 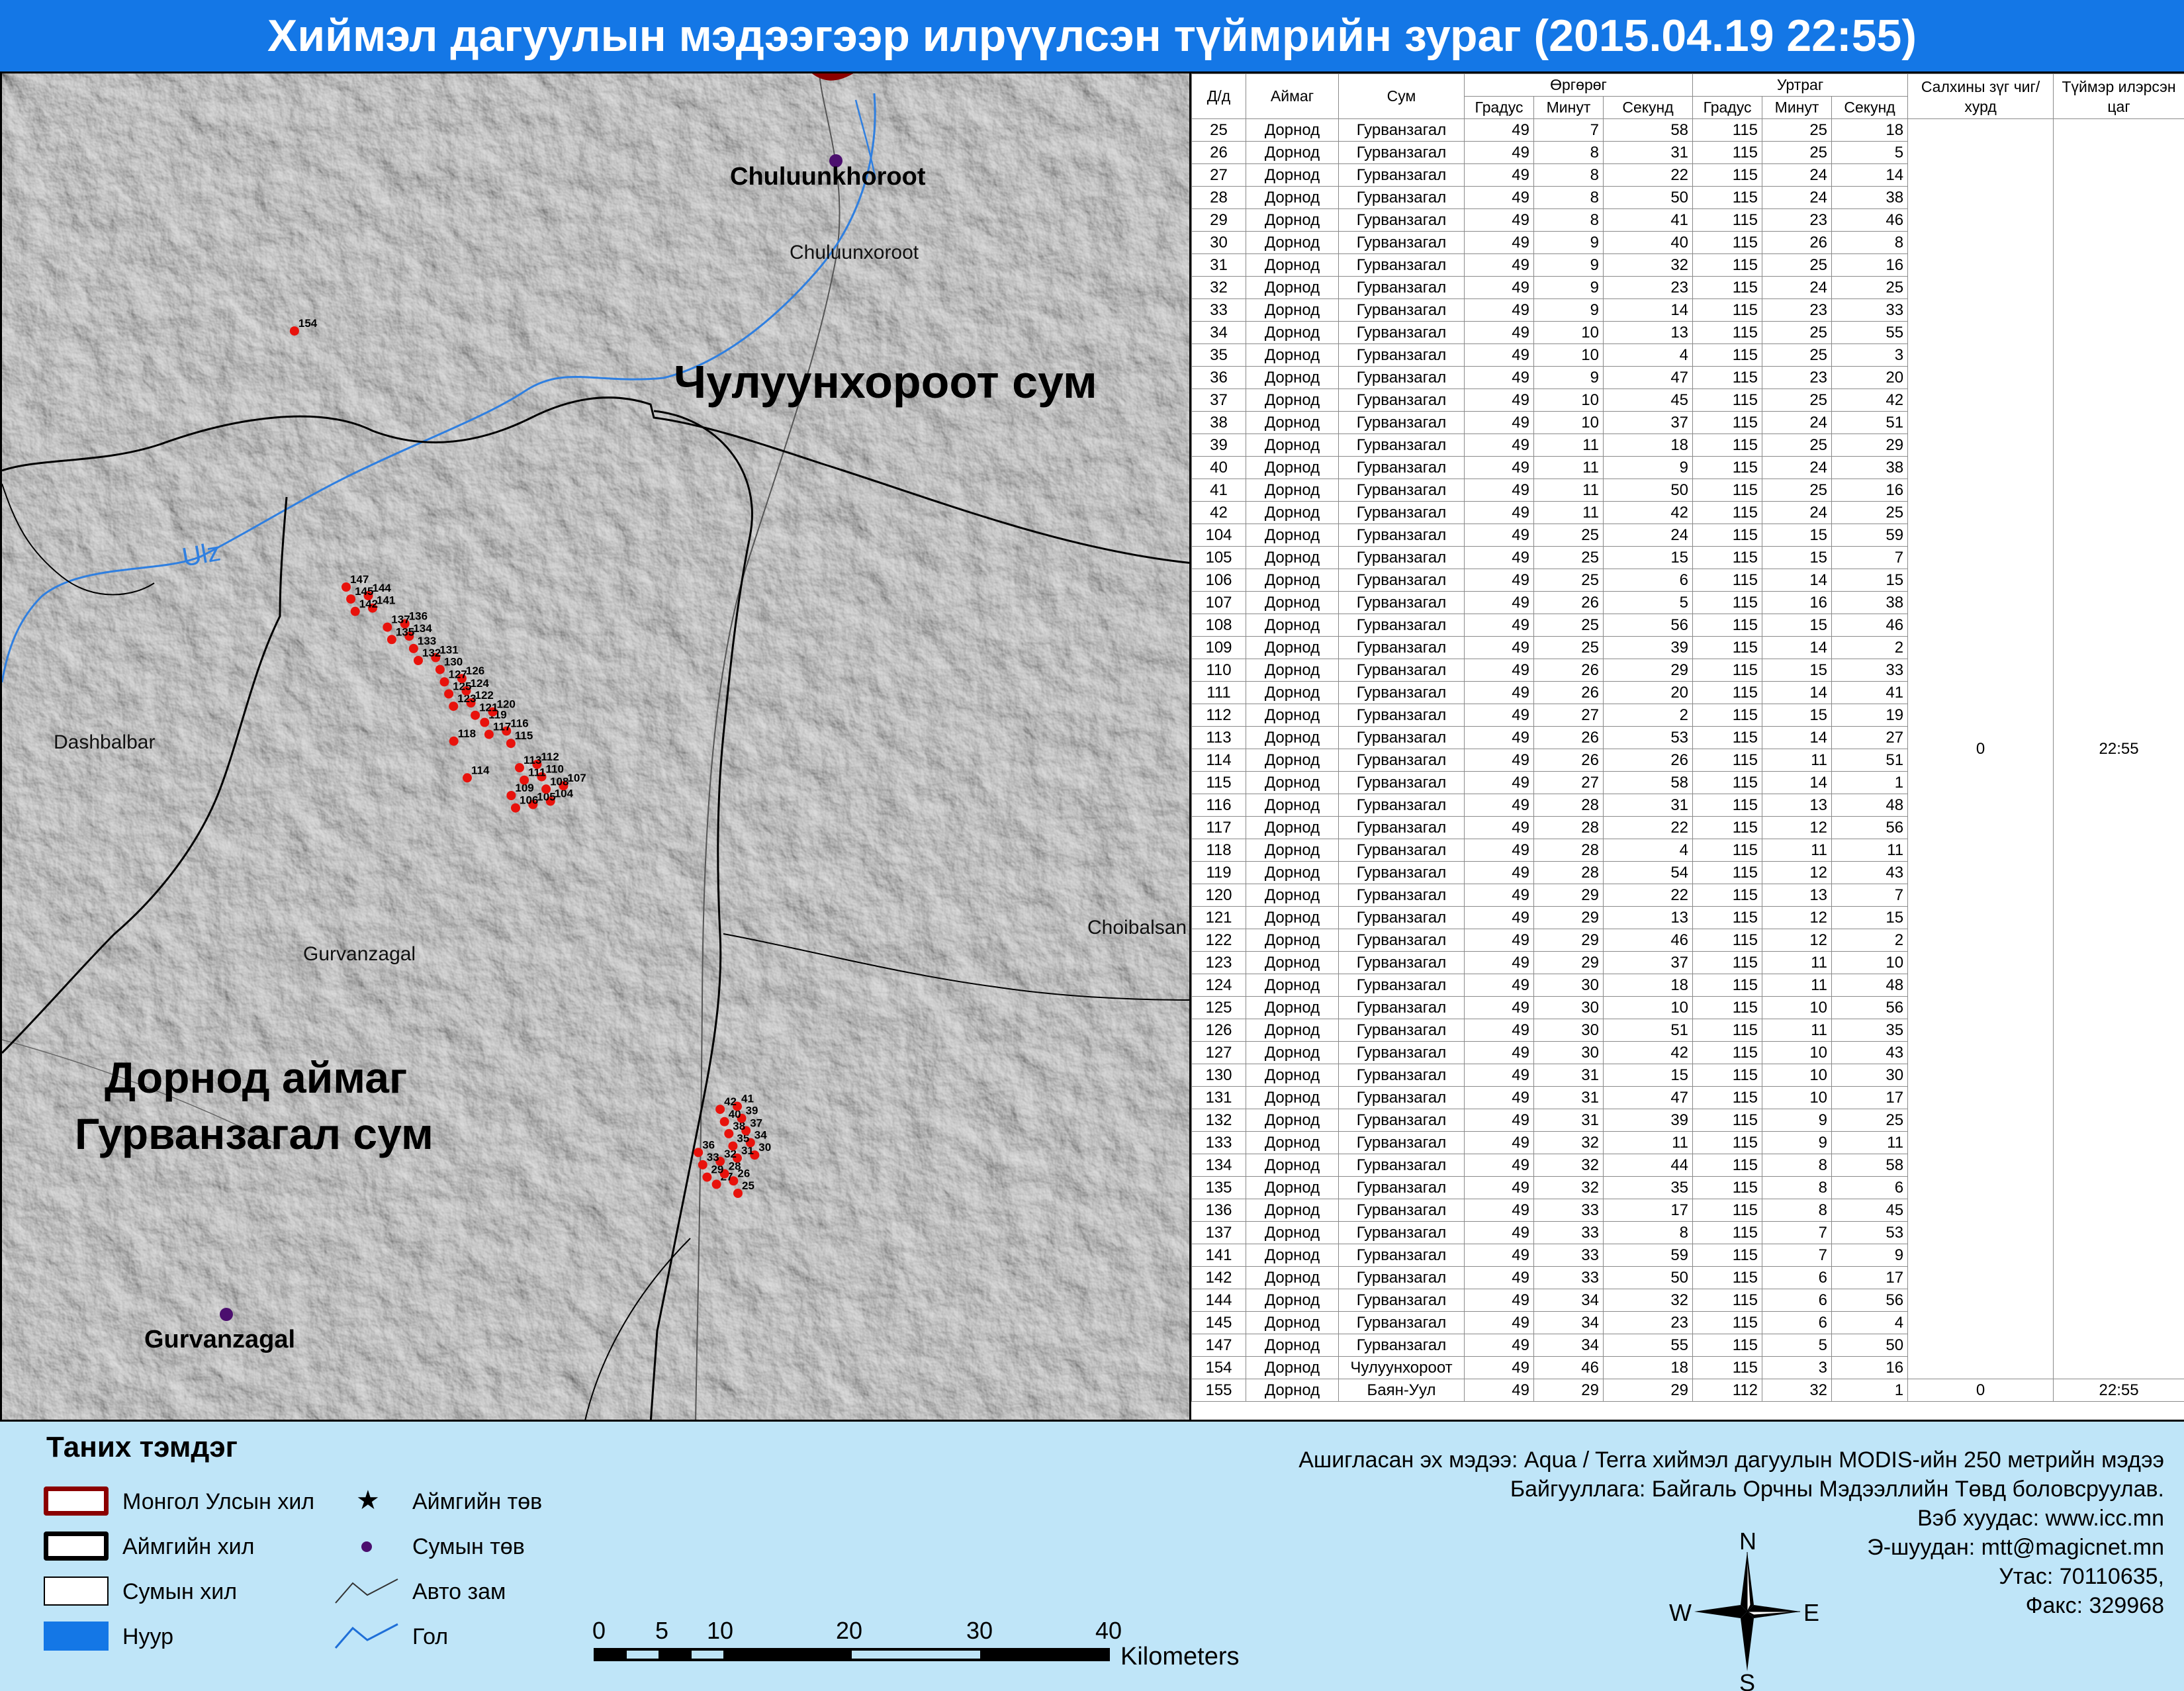 I want to click on cell-dd: 134, so click(x=1219, y=1165).